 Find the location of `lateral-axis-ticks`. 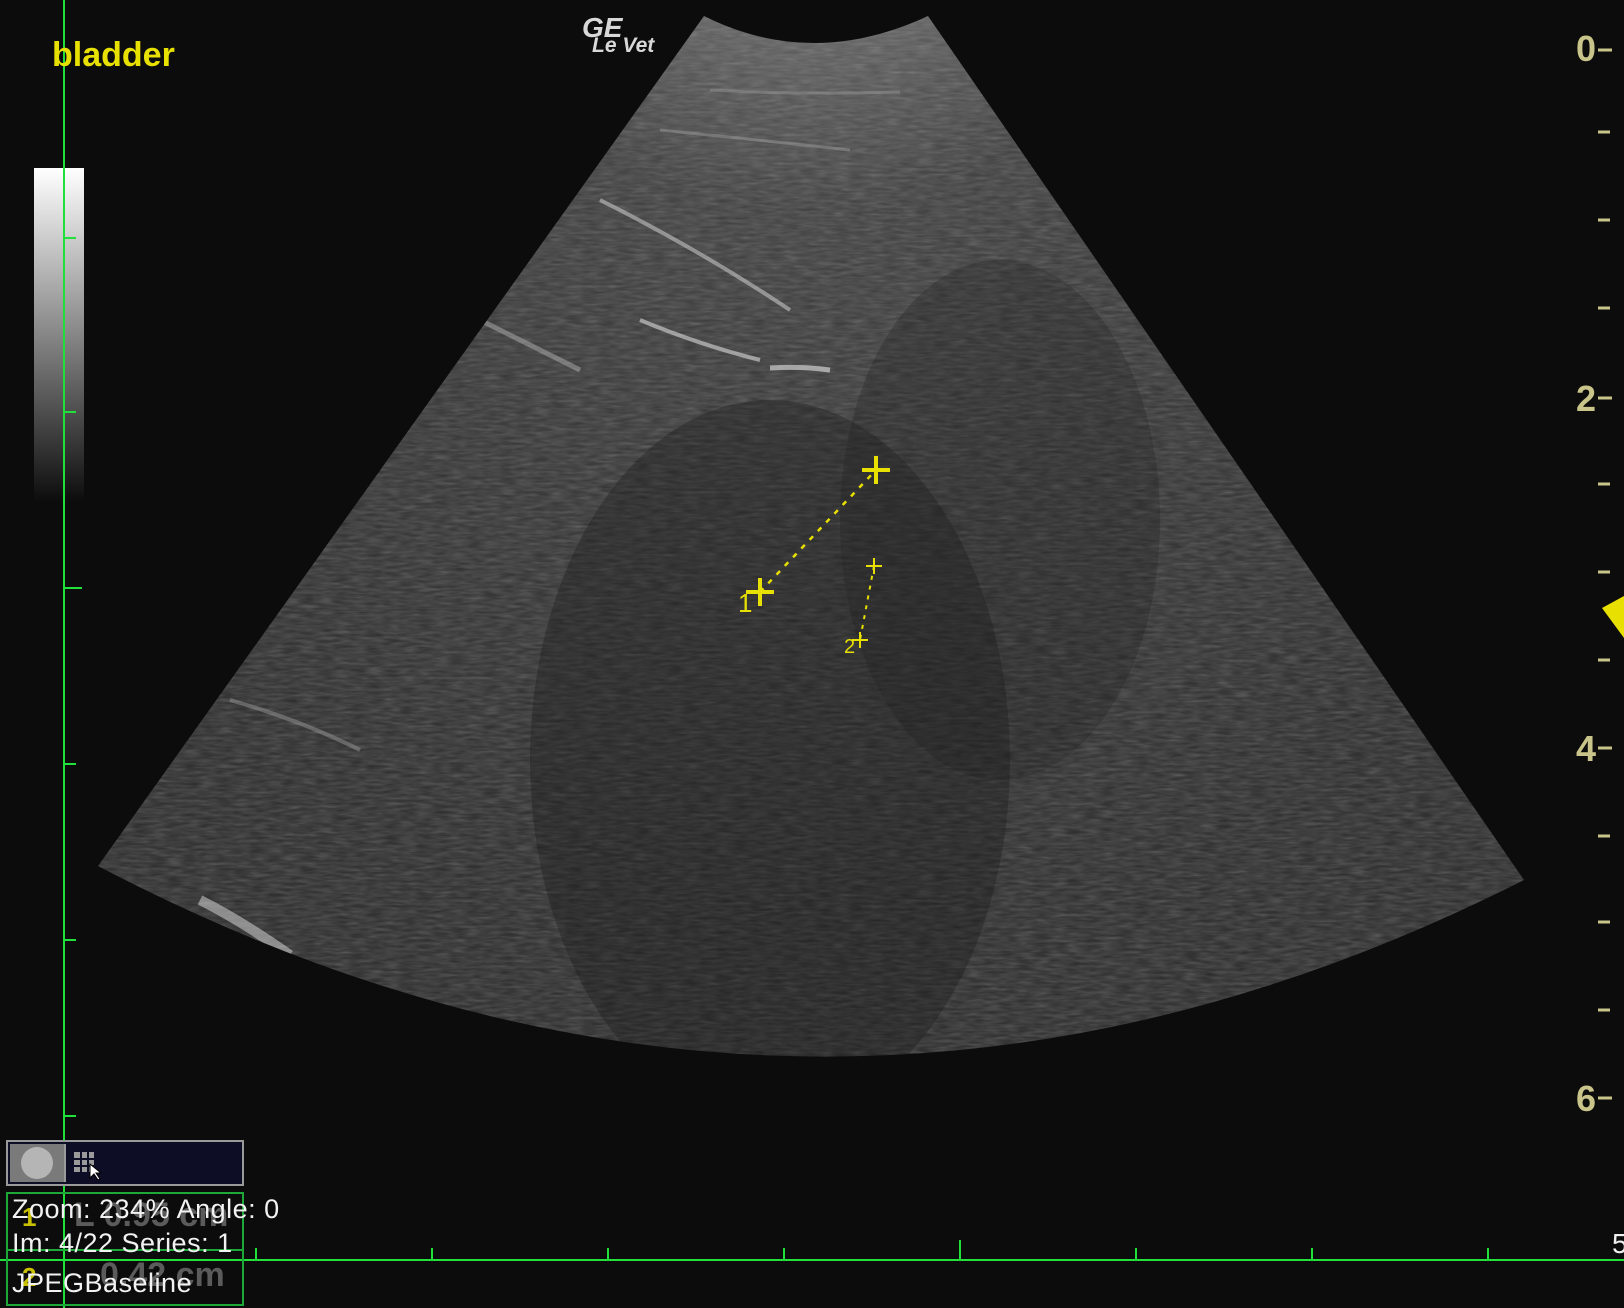

lateral-axis-ticks is located at coordinates (872, 1250).